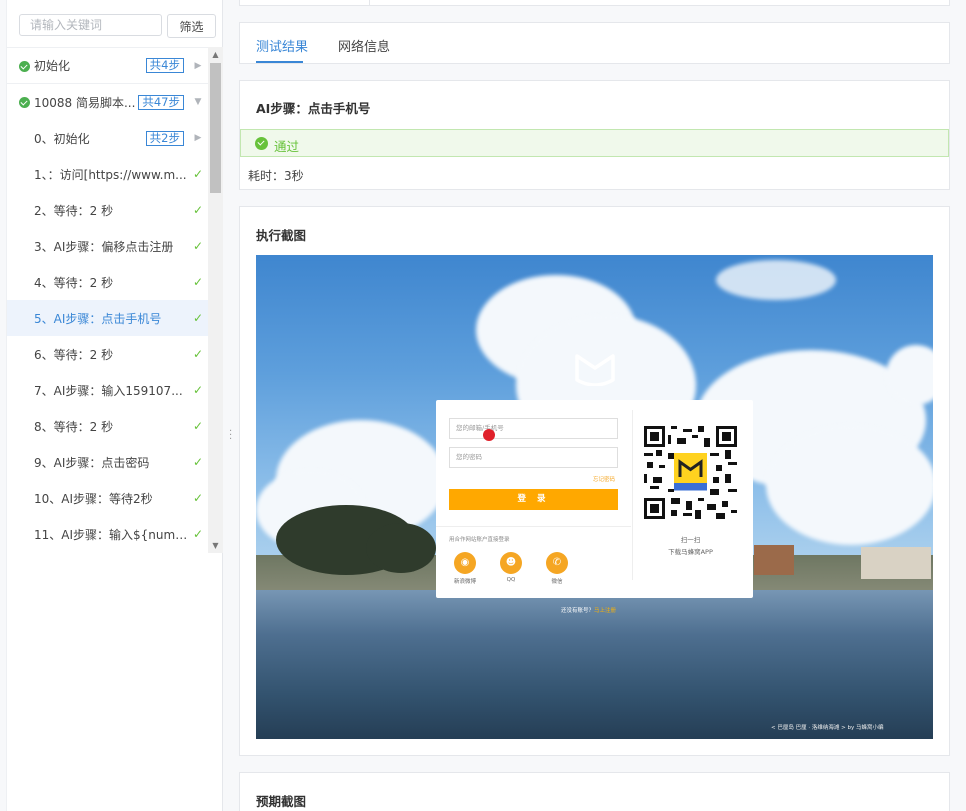  What do you see at coordinates (74, 282) in the screenshot?
I see `list-item-label: 4、等待：2 秒` at bounding box center [74, 282].